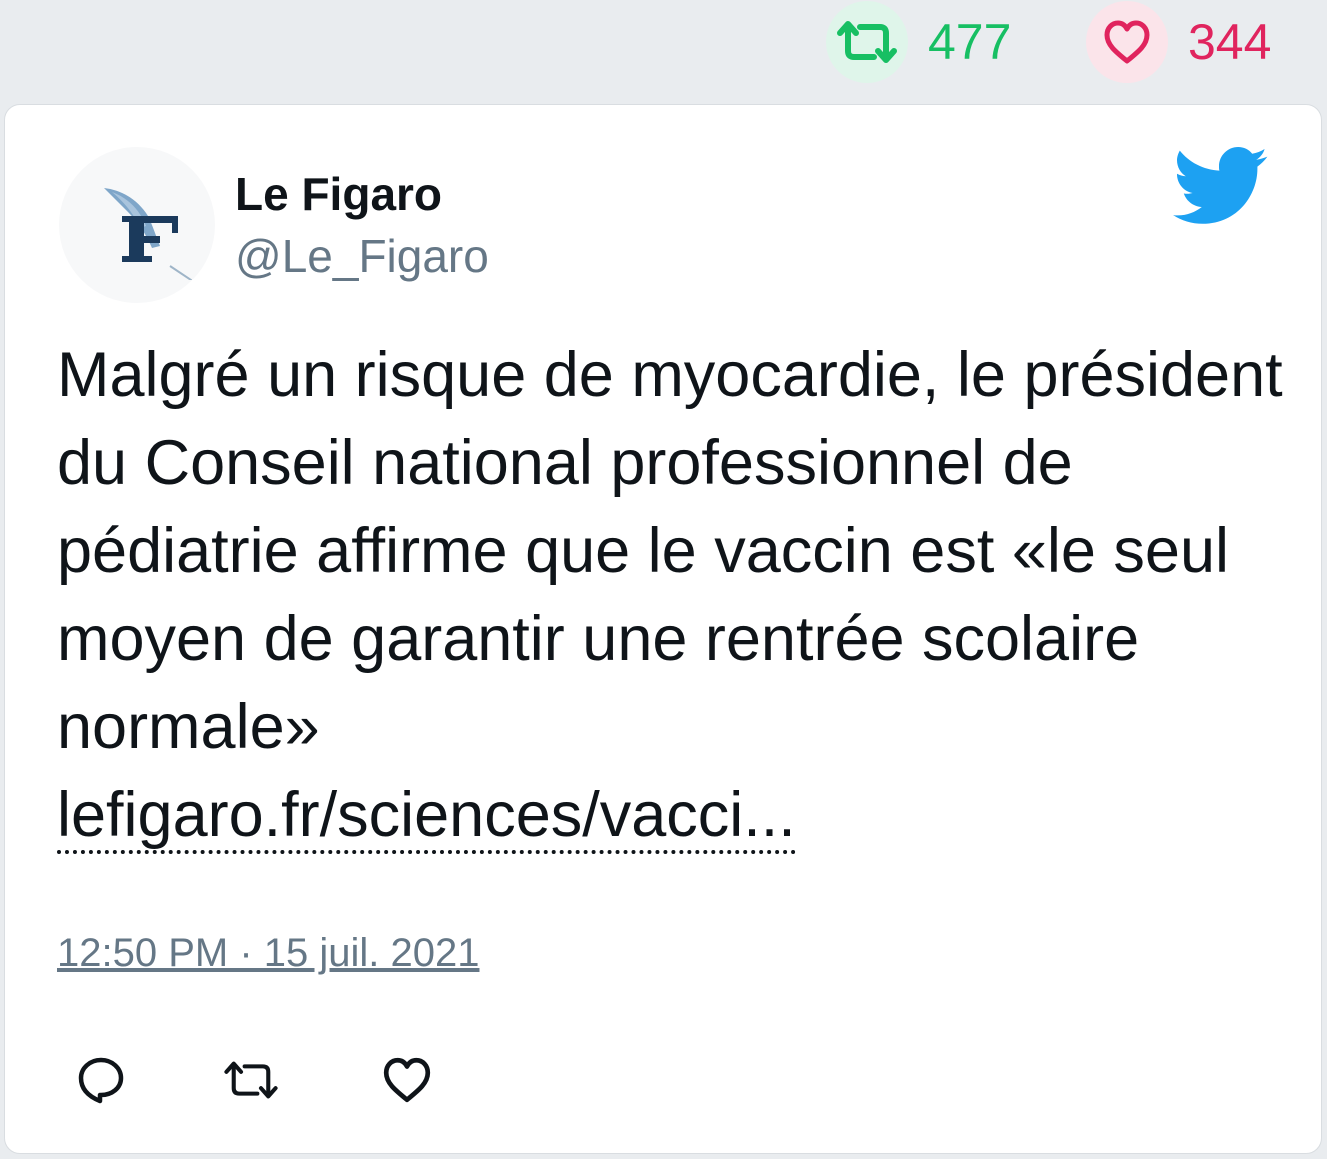 The width and height of the screenshot is (1327, 1159). I want to click on retweet-count: 477, so click(970, 42).